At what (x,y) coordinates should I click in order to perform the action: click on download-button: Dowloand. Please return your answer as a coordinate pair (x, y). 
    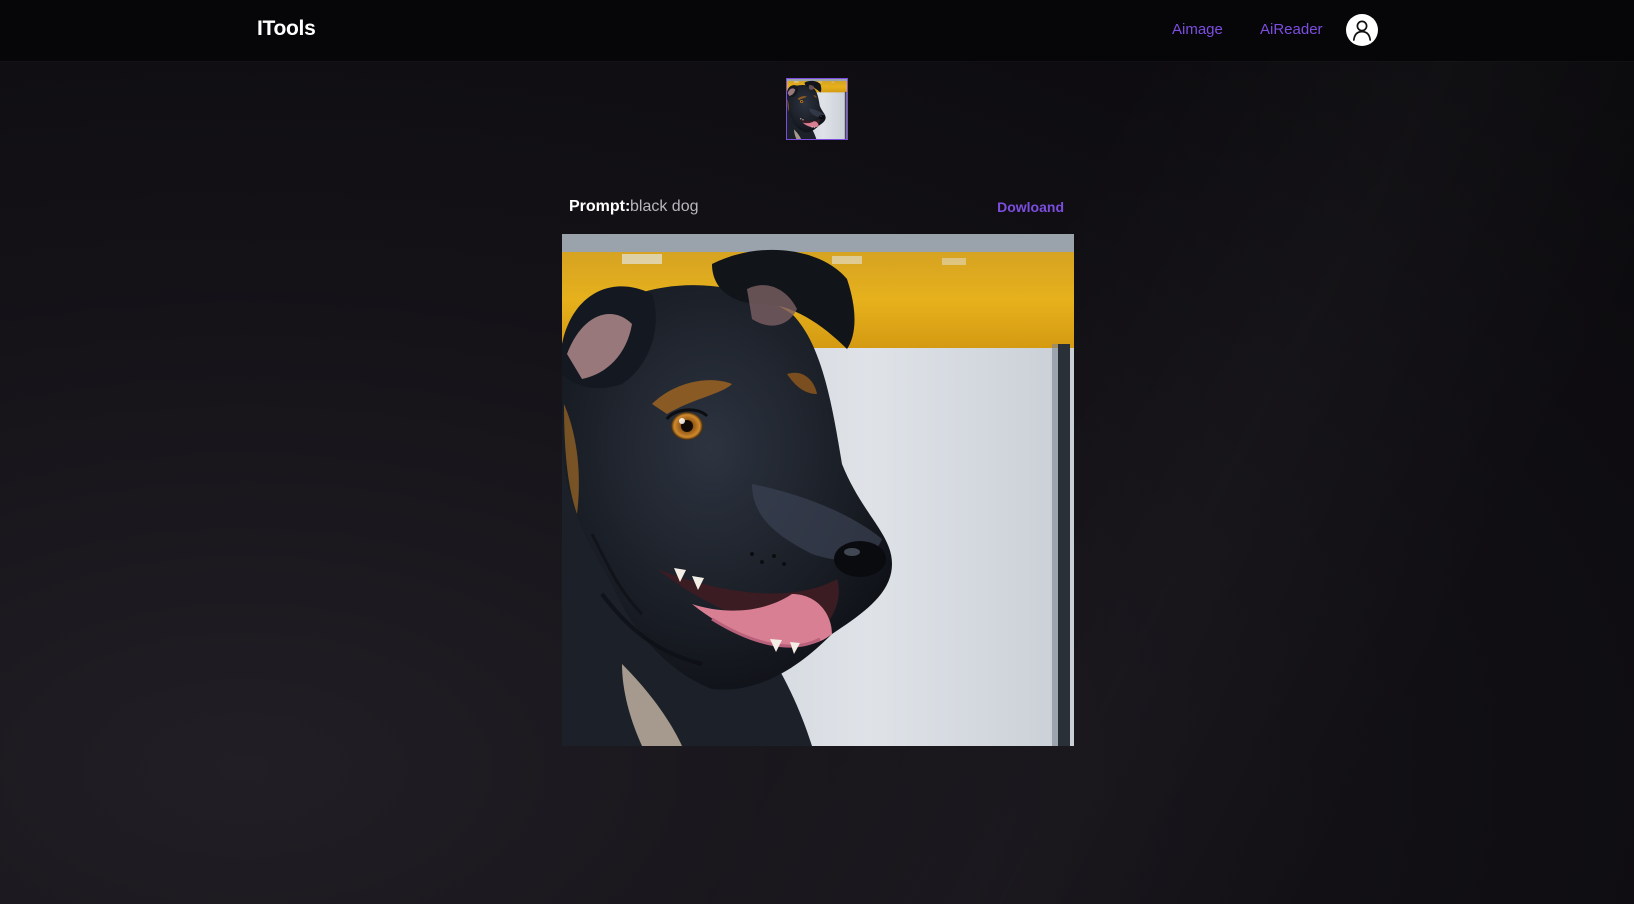
    Looking at the image, I should click on (1030, 207).